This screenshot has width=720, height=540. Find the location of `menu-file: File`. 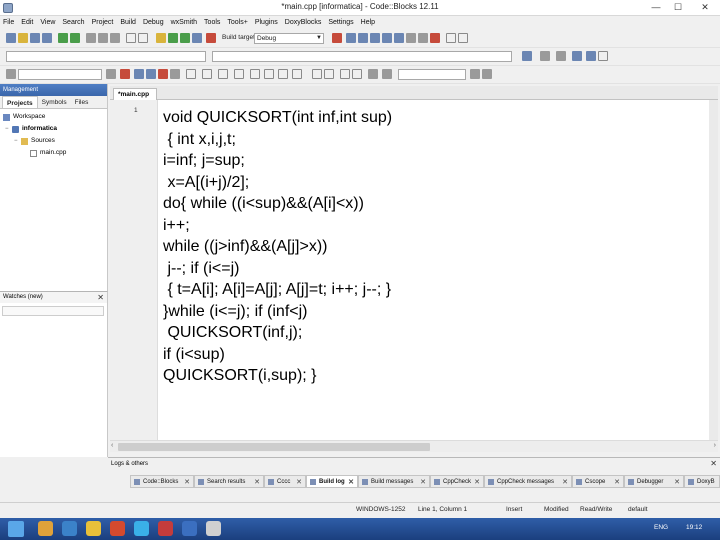

menu-file: File is located at coordinates (8, 22).